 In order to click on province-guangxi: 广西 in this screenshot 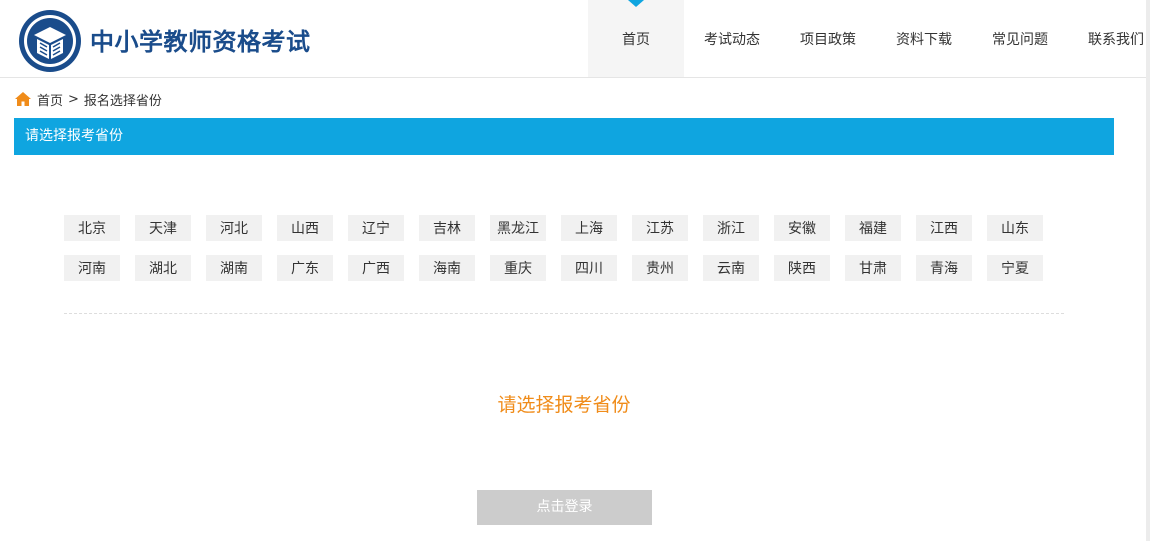, I will do `click(376, 268)`.